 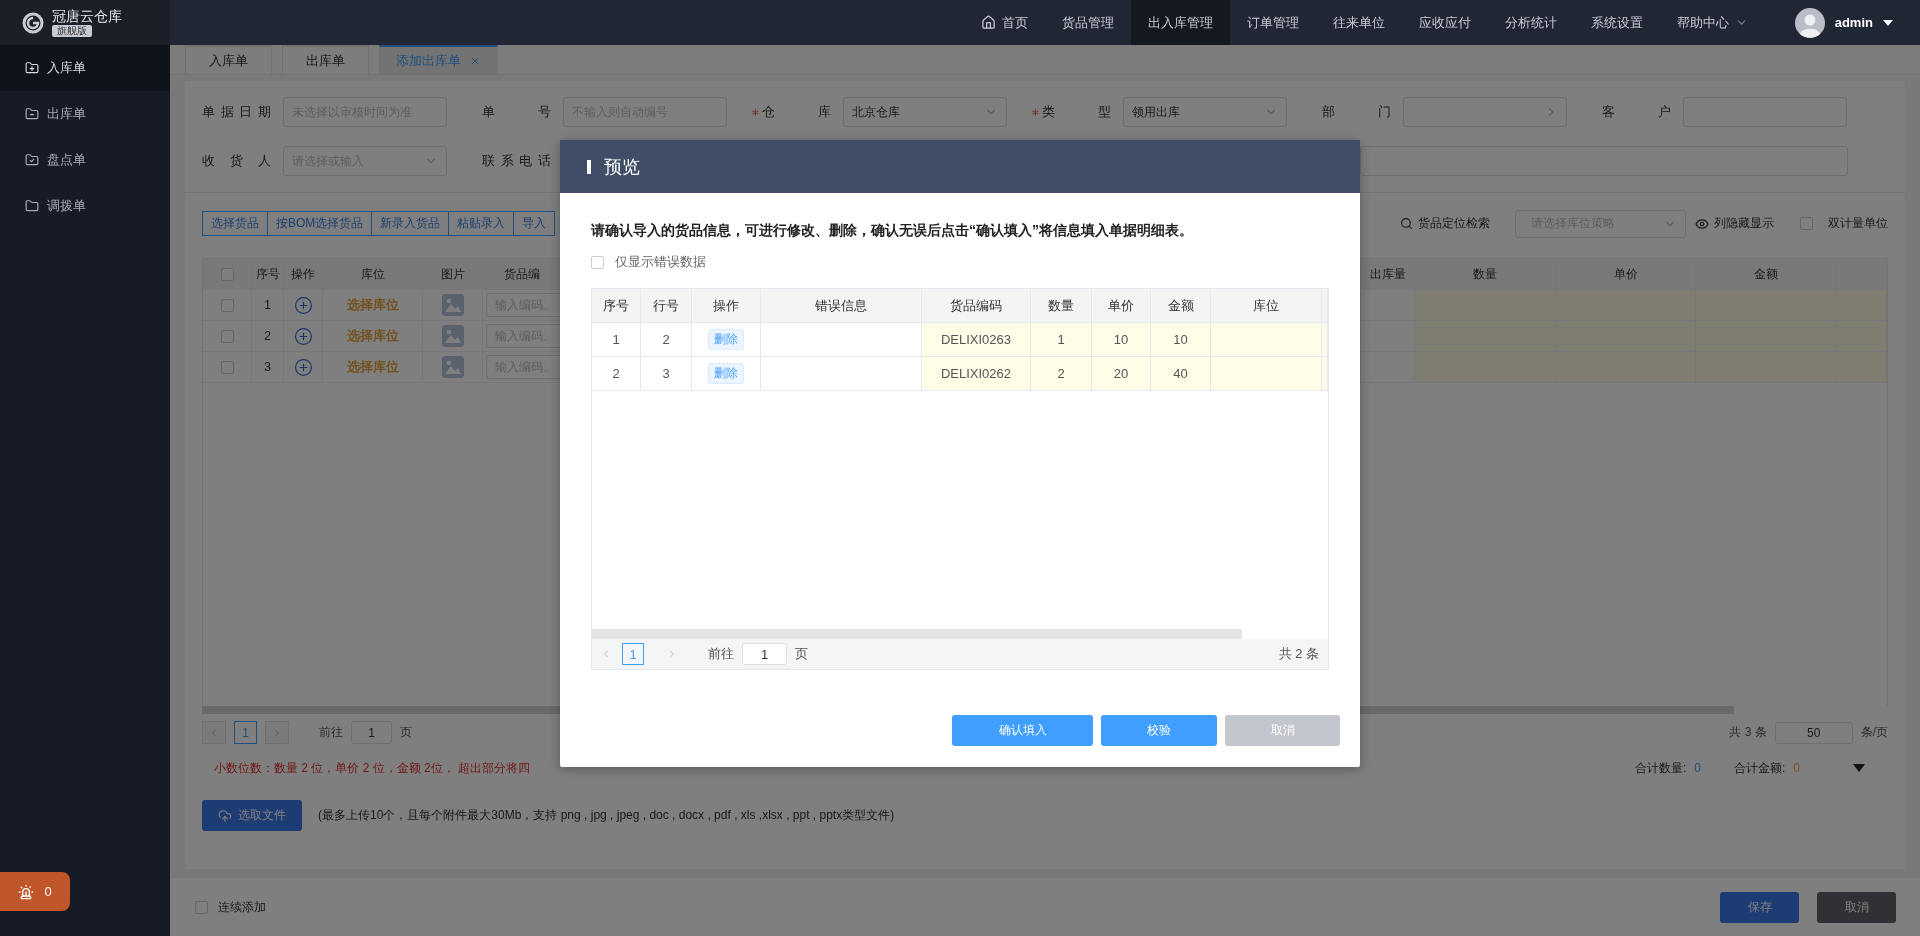 I want to click on table-cell: 2, so click(x=1061, y=373).